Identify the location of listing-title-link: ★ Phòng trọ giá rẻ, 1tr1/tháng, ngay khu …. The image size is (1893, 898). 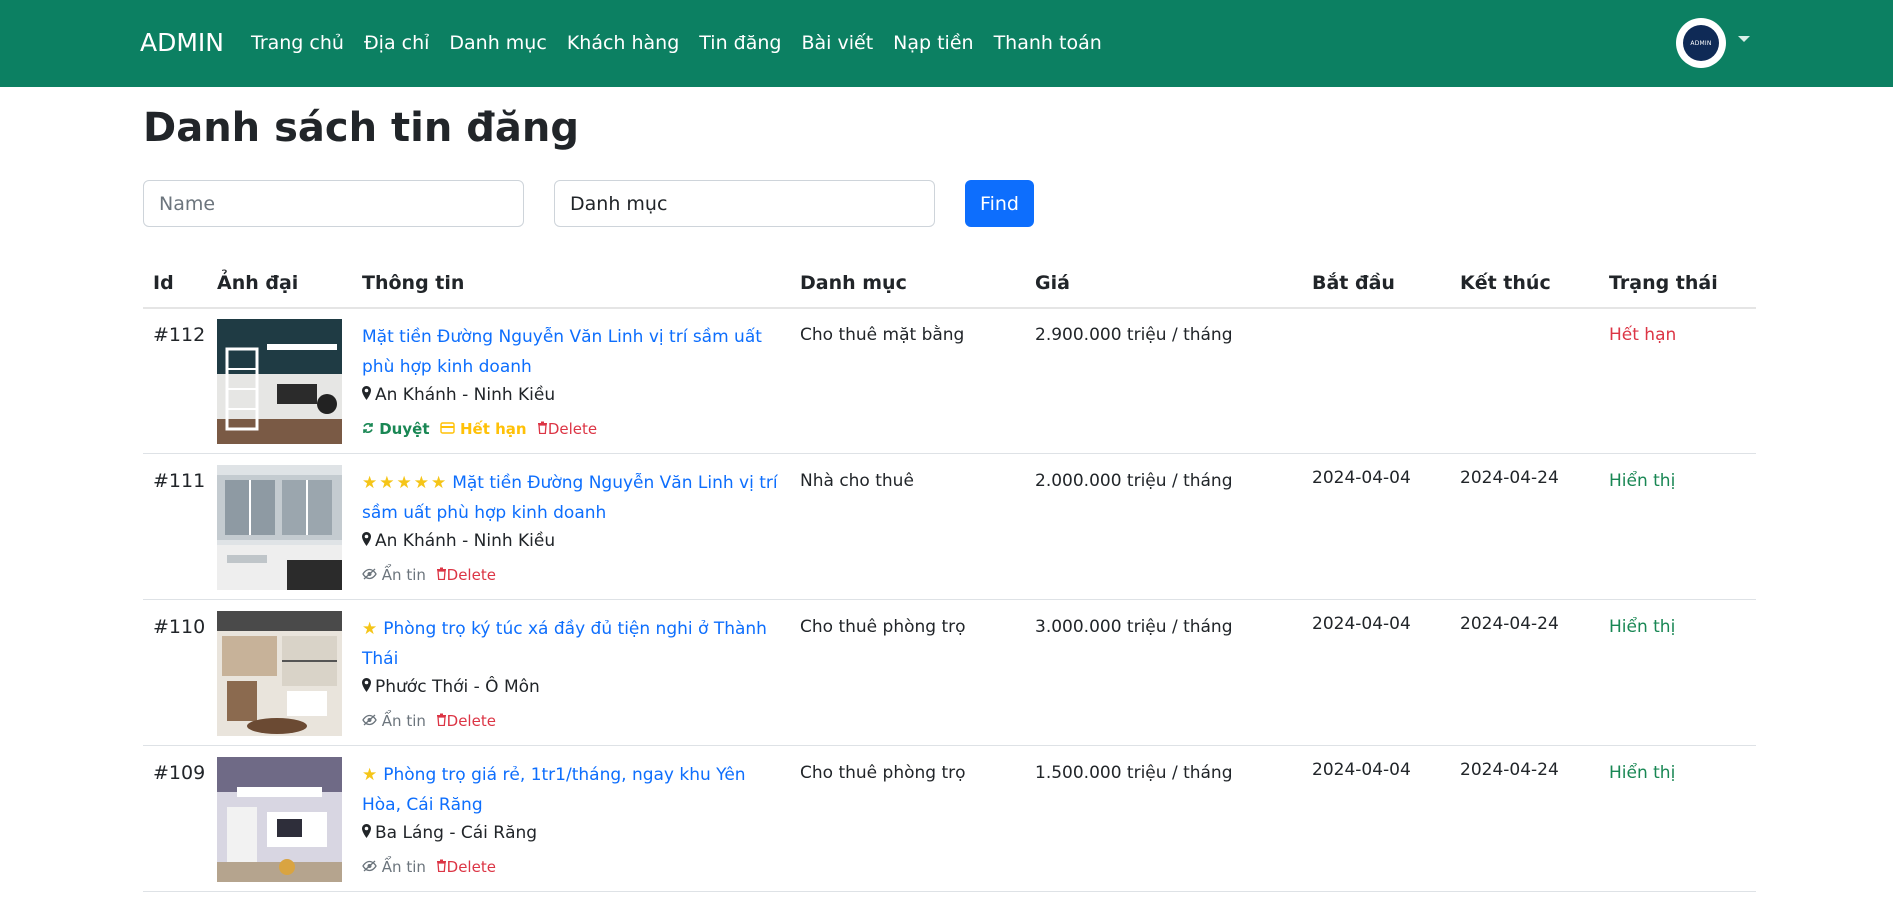
(572, 790).